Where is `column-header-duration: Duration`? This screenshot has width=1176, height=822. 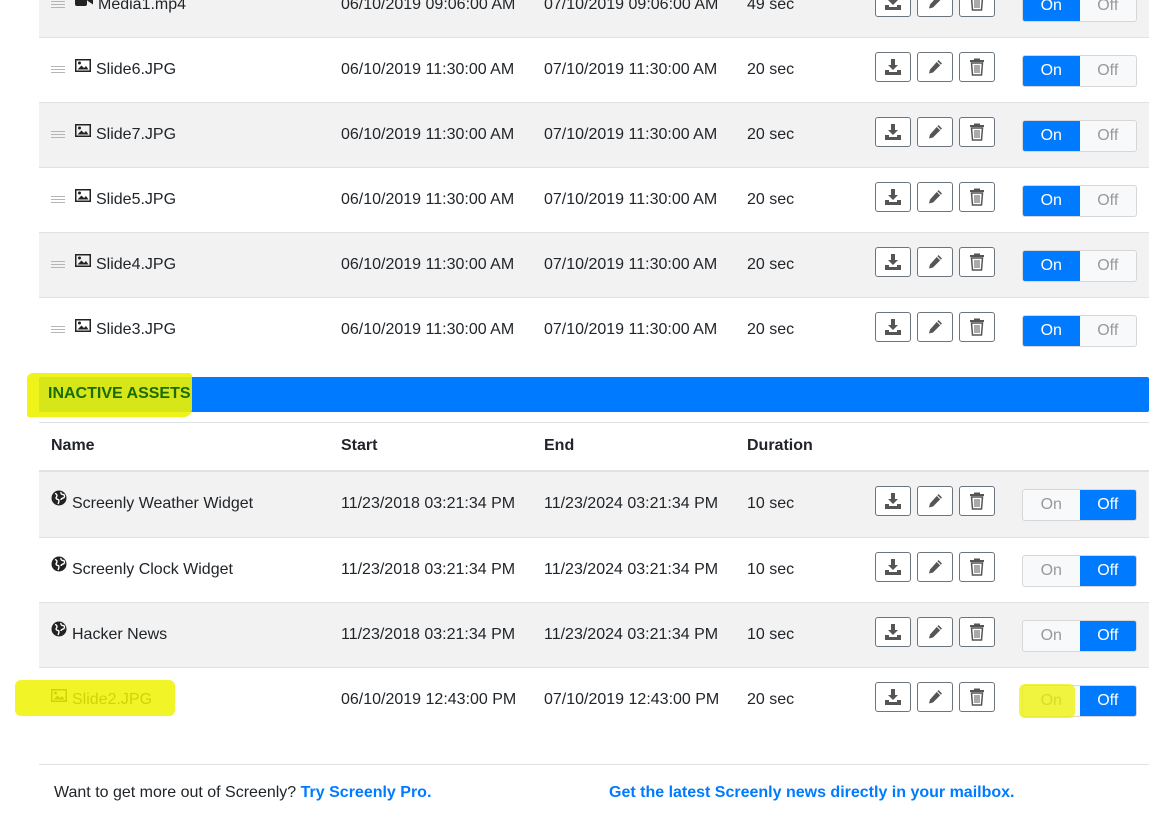
column-header-duration: Duration is located at coordinates (780, 446).